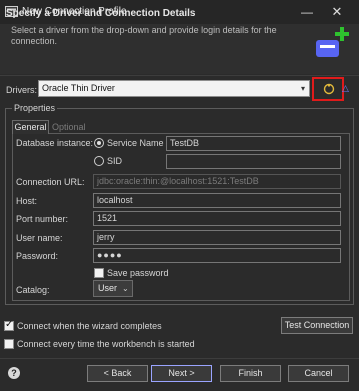 The height and width of the screenshot is (391, 359). What do you see at coordinates (117, 373) in the screenshot?
I see `back-button: < Back` at bounding box center [117, 373].